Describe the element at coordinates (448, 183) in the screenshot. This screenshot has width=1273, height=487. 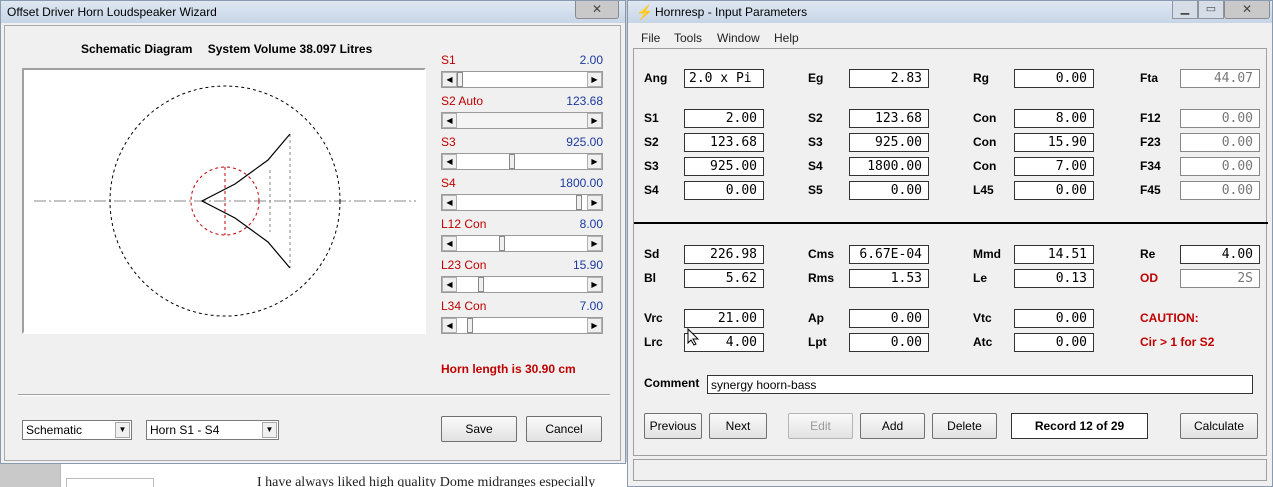
I see `slider-label: S4` at that location.